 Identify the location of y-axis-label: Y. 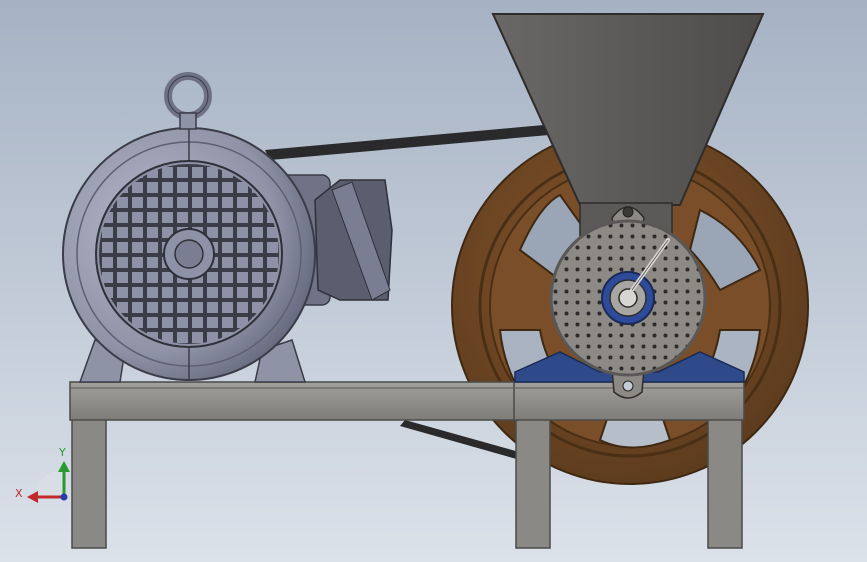
(62, 452).